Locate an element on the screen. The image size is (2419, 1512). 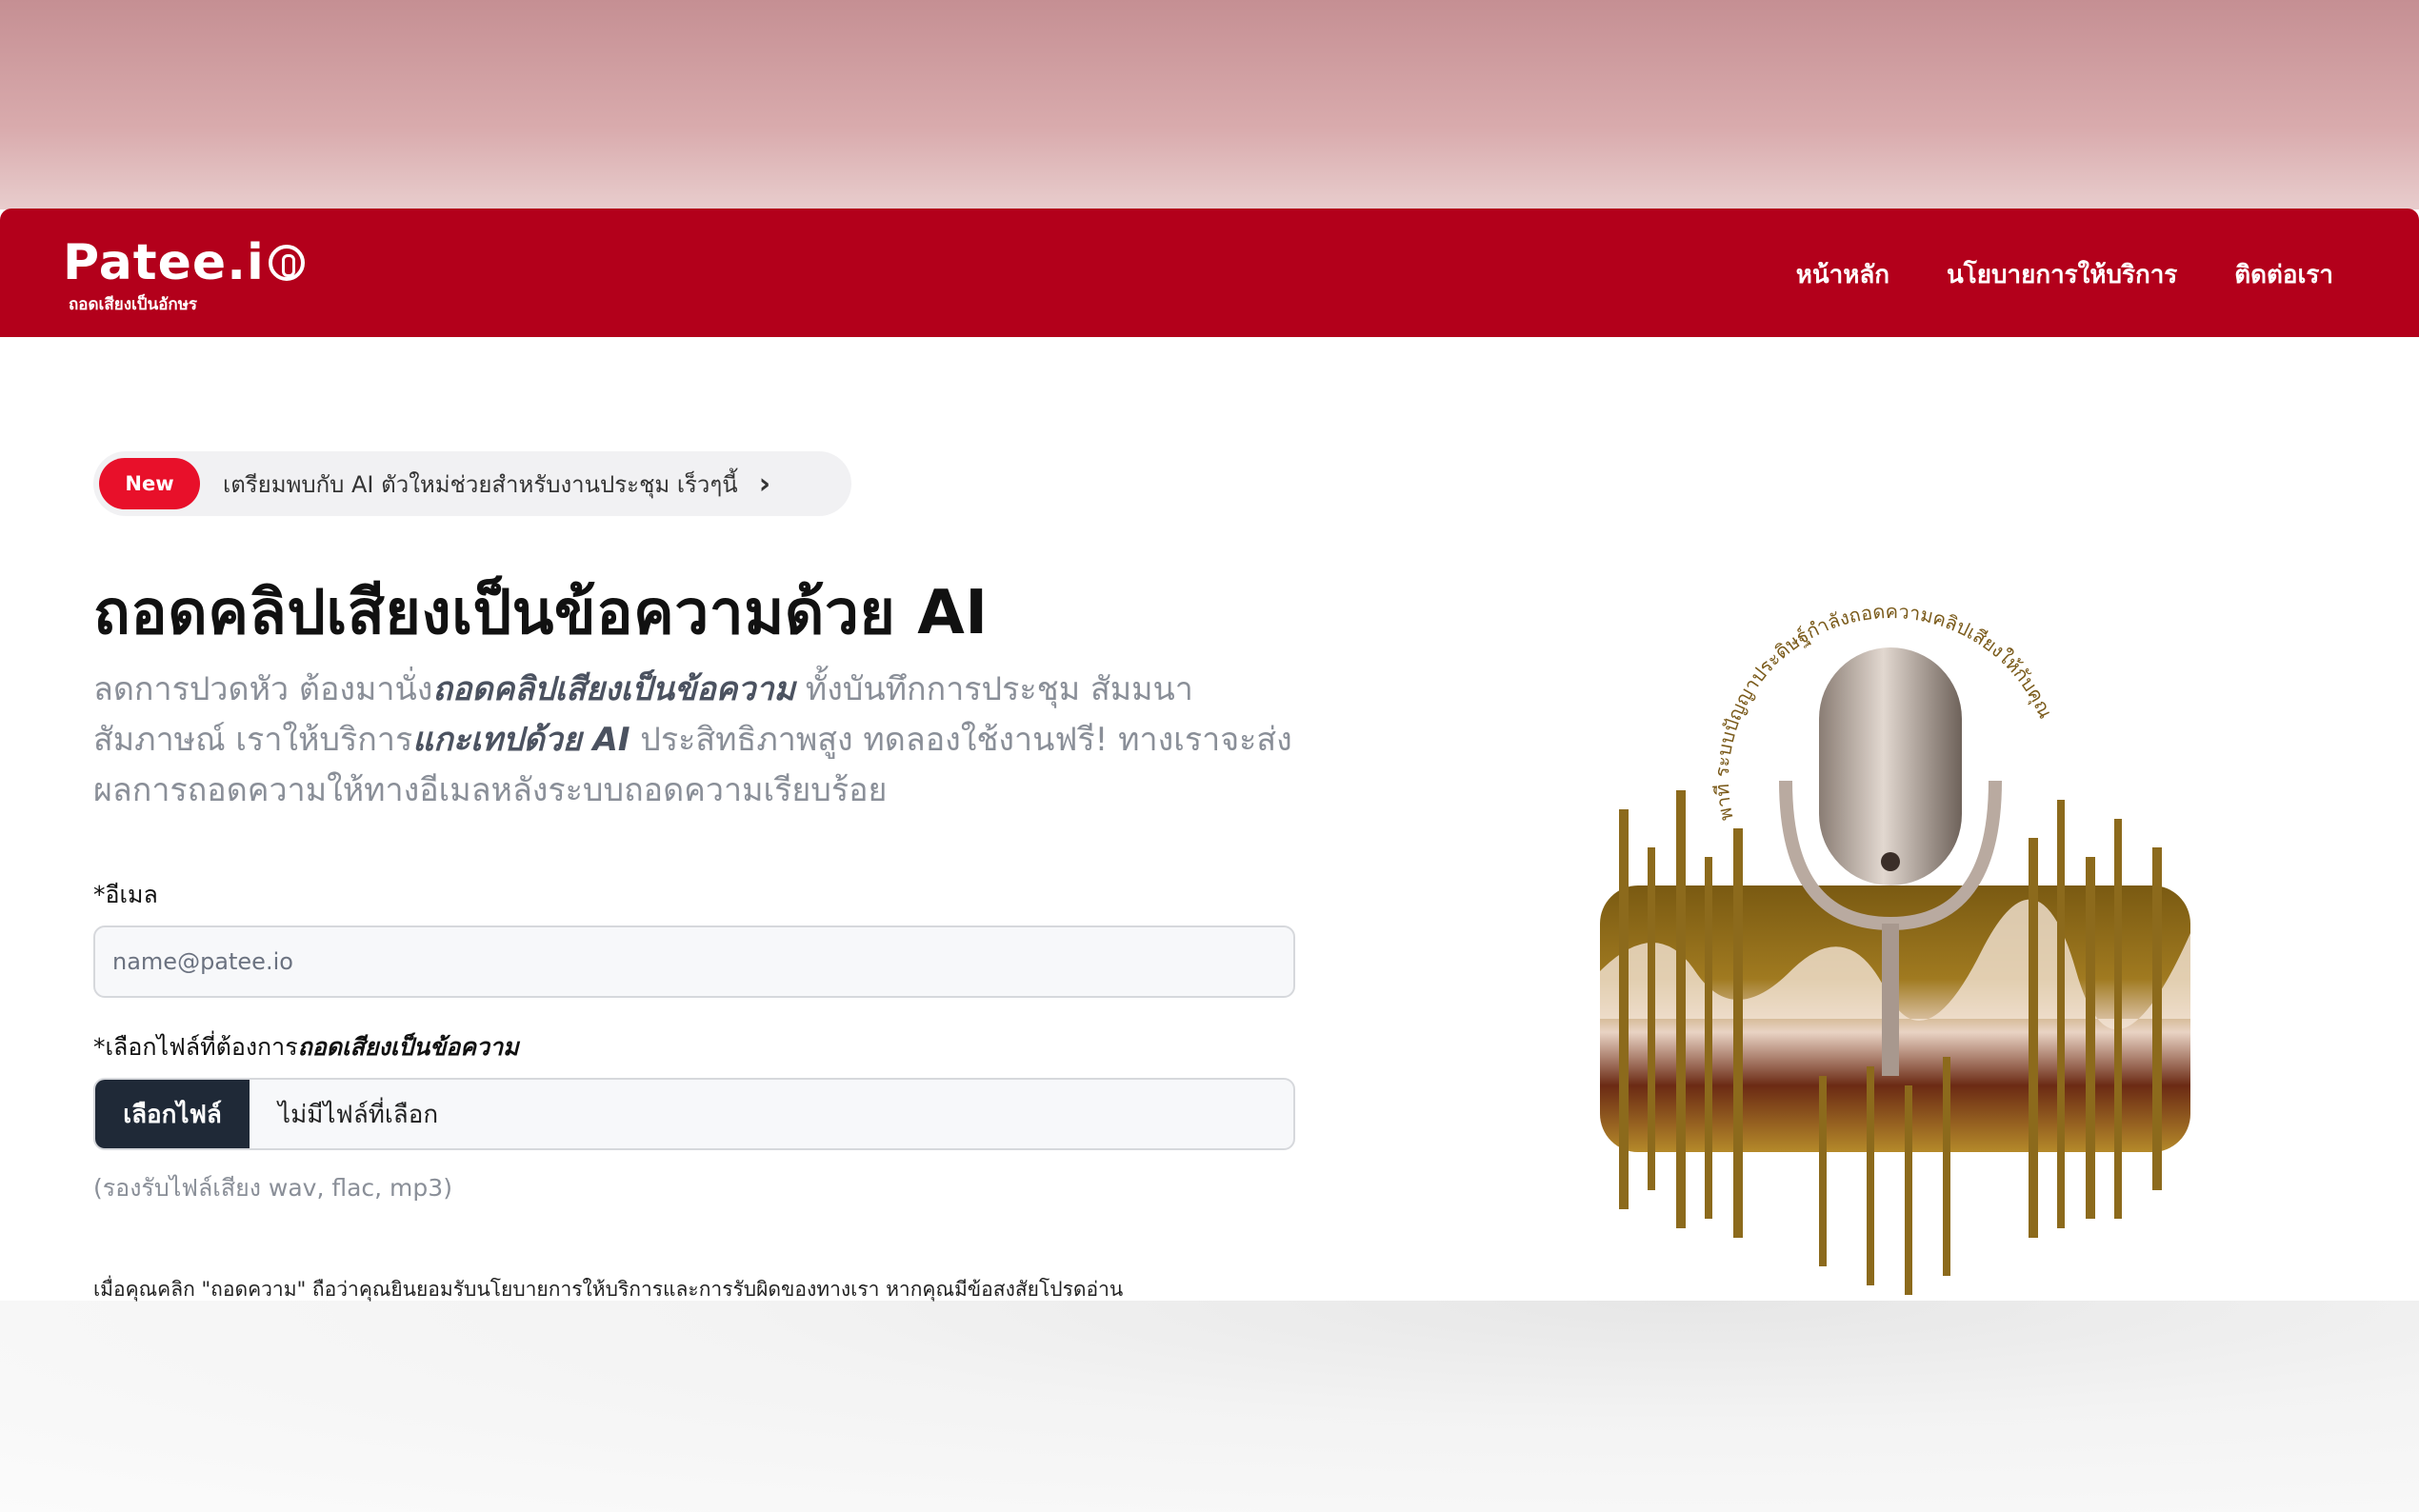
file-picker: เลือกไฟล์ ไม่มีไฟล์ที่เลือก is located at coordinates (694, 1114).